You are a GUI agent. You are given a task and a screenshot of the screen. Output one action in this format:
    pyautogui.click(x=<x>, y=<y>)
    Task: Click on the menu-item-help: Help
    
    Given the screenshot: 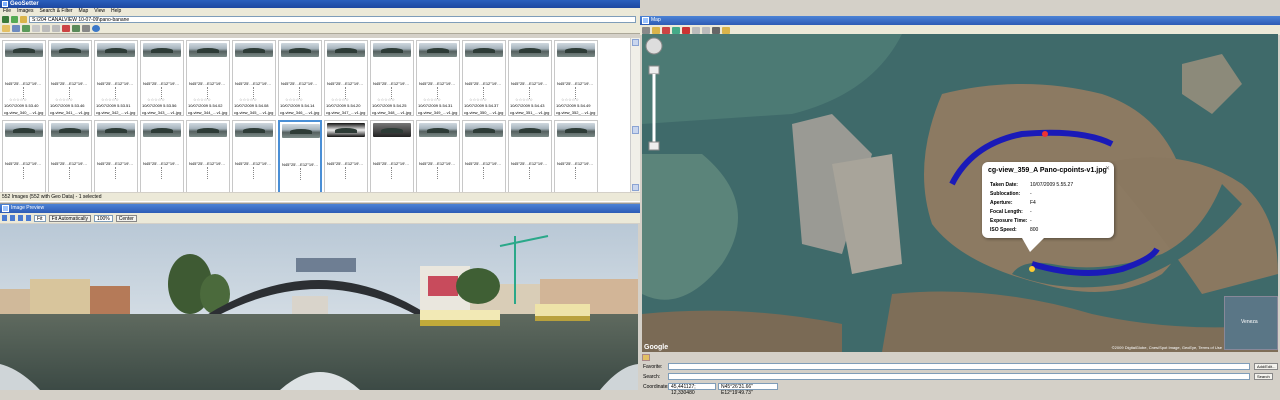 What is the action you would take?
    pyautogui.click(x=116, y=11)
    